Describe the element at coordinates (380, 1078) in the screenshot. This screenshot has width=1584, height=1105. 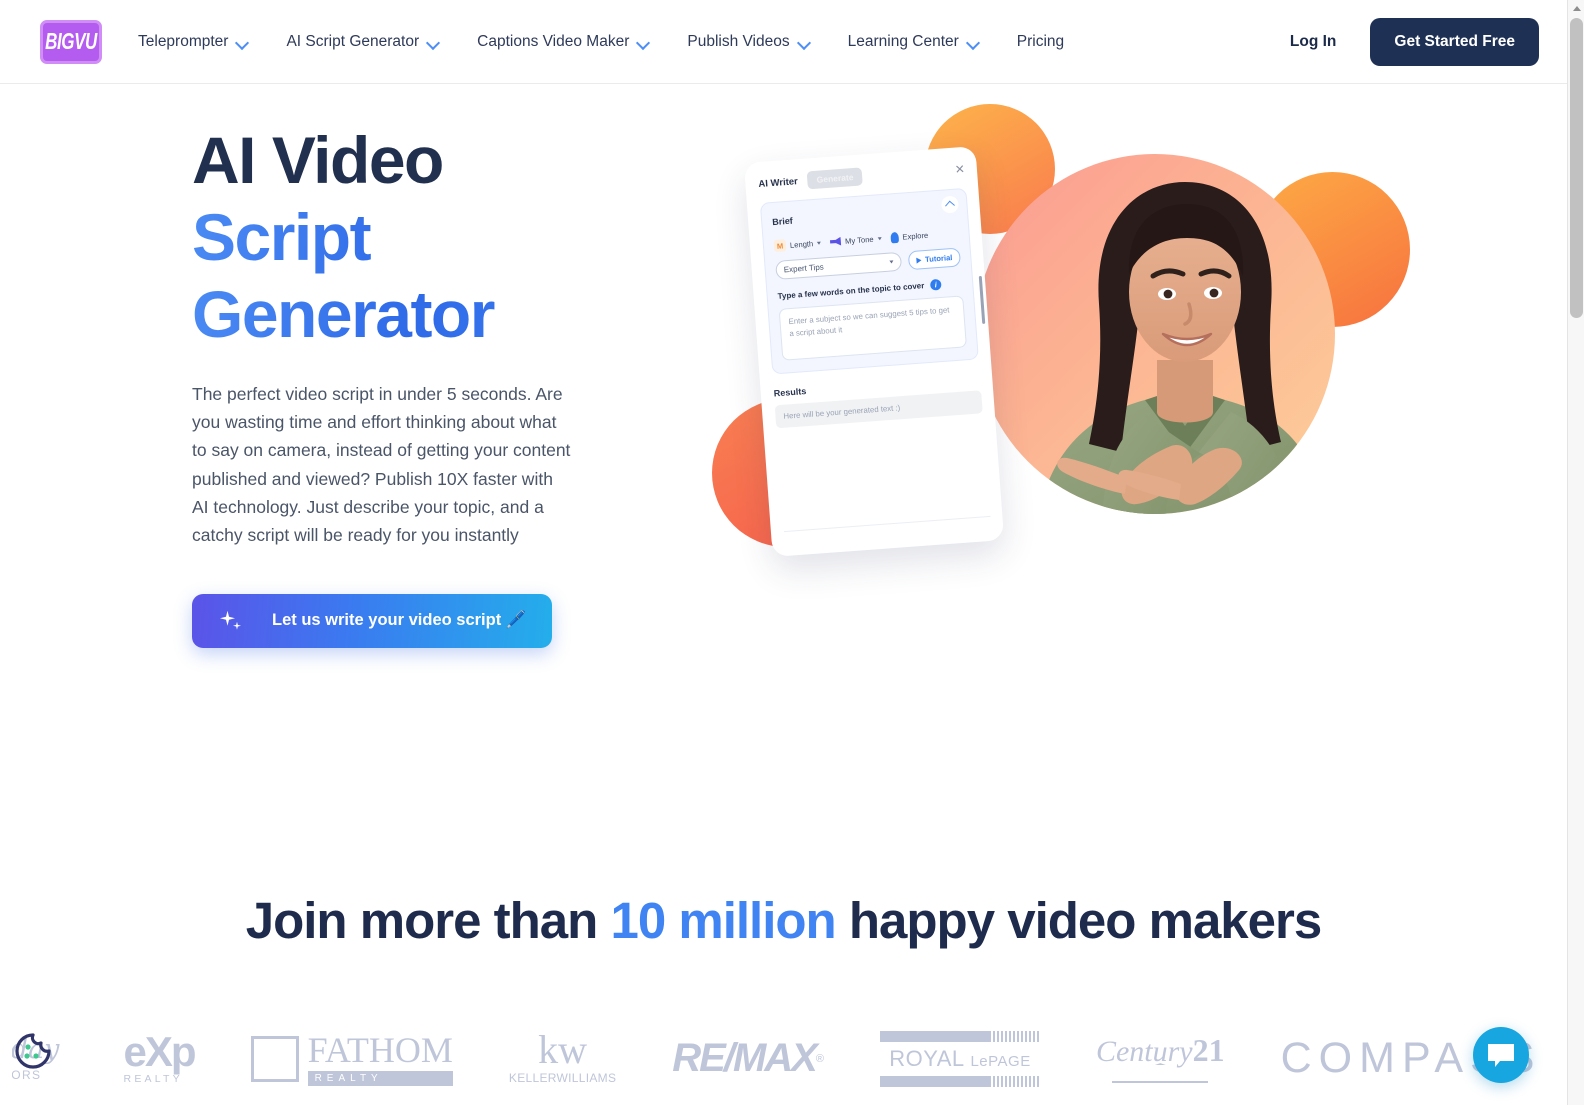
I see `logo-fathom-sub: REALTY` at that location.